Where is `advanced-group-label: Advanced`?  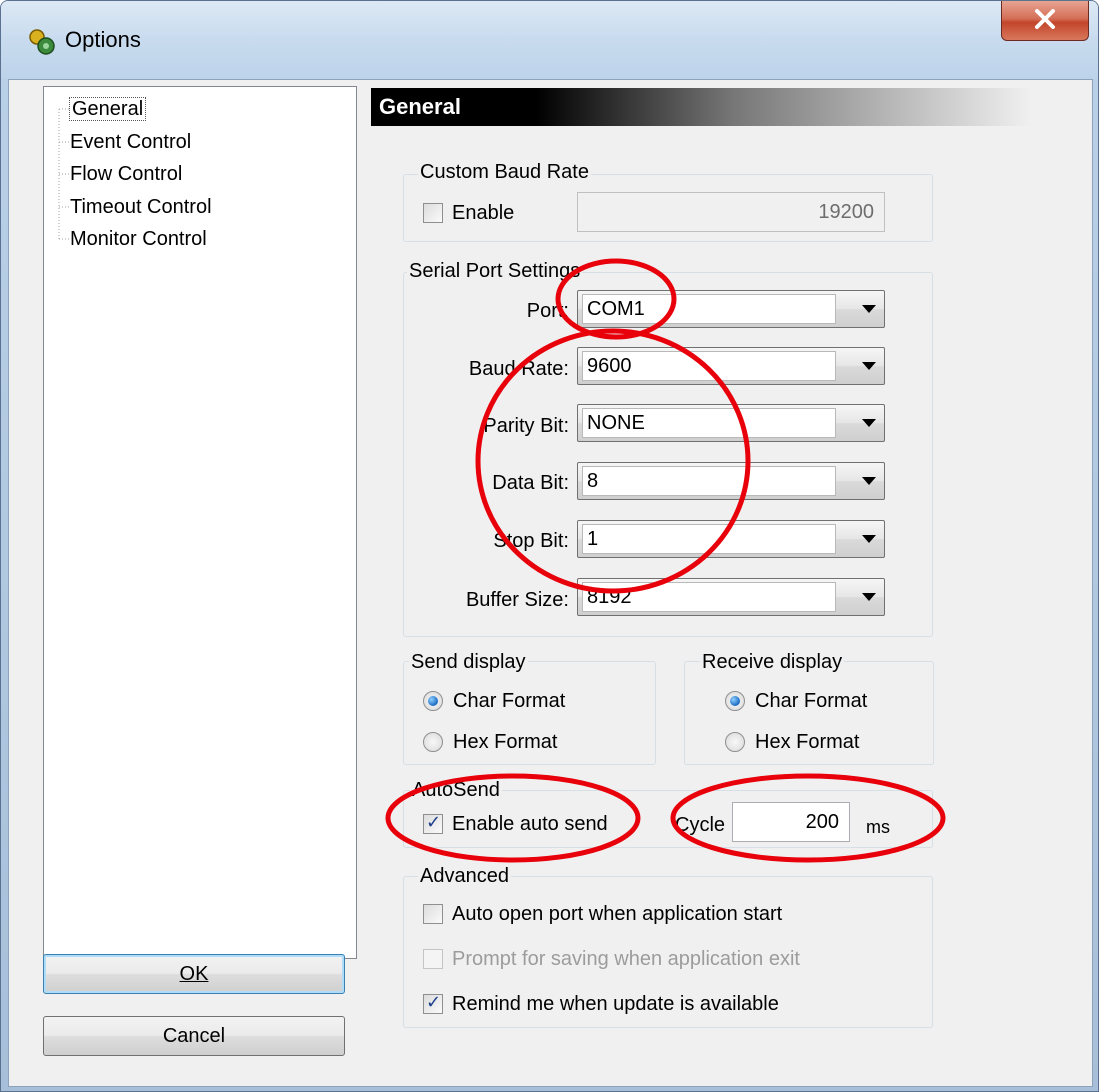
advanced-group-label: Advanced is located at coordinates (464, 876).